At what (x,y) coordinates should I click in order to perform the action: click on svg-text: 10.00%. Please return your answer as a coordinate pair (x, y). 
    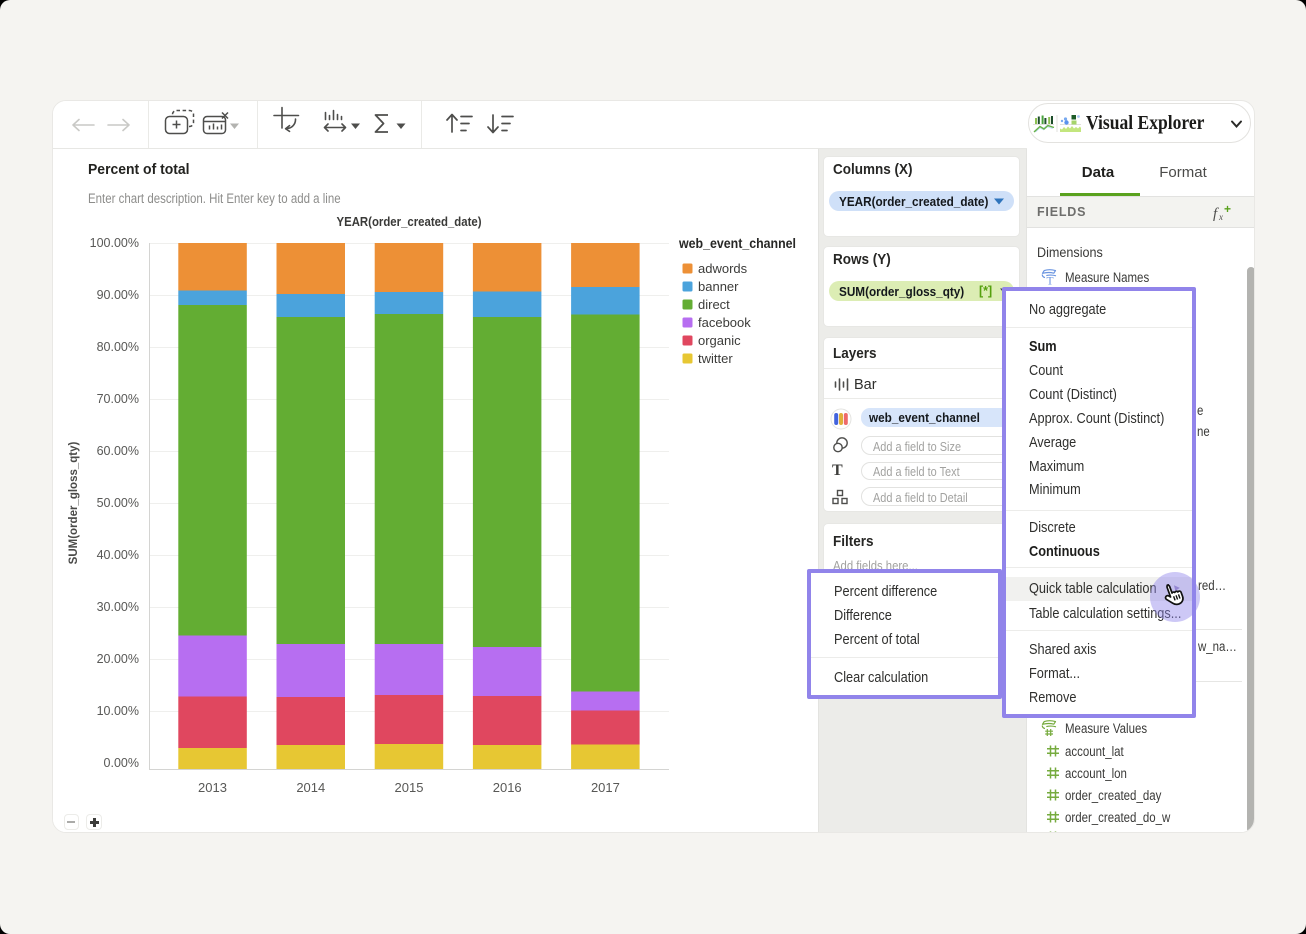
    Looking at the image, I should click on (118, 711).